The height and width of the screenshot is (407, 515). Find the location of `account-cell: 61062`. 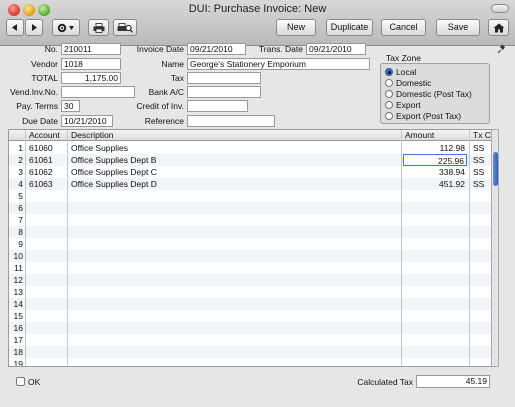

account-cell: 61062 is located at coordinates (48, 172).